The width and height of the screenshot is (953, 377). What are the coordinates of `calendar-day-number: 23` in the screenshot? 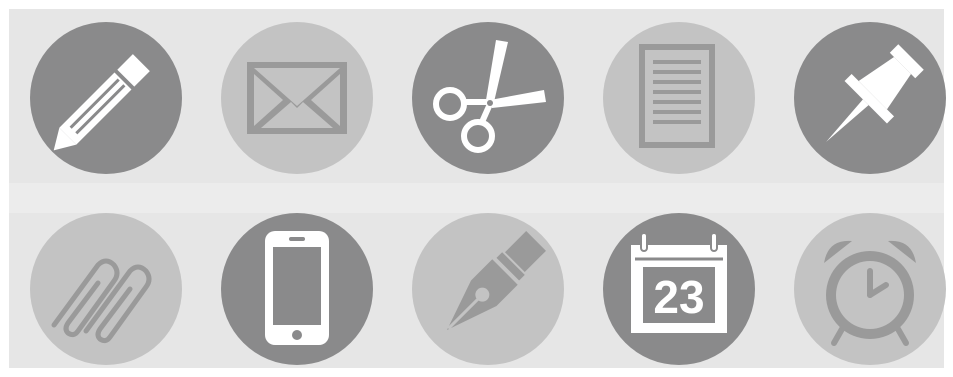 It's located at (678, 297).